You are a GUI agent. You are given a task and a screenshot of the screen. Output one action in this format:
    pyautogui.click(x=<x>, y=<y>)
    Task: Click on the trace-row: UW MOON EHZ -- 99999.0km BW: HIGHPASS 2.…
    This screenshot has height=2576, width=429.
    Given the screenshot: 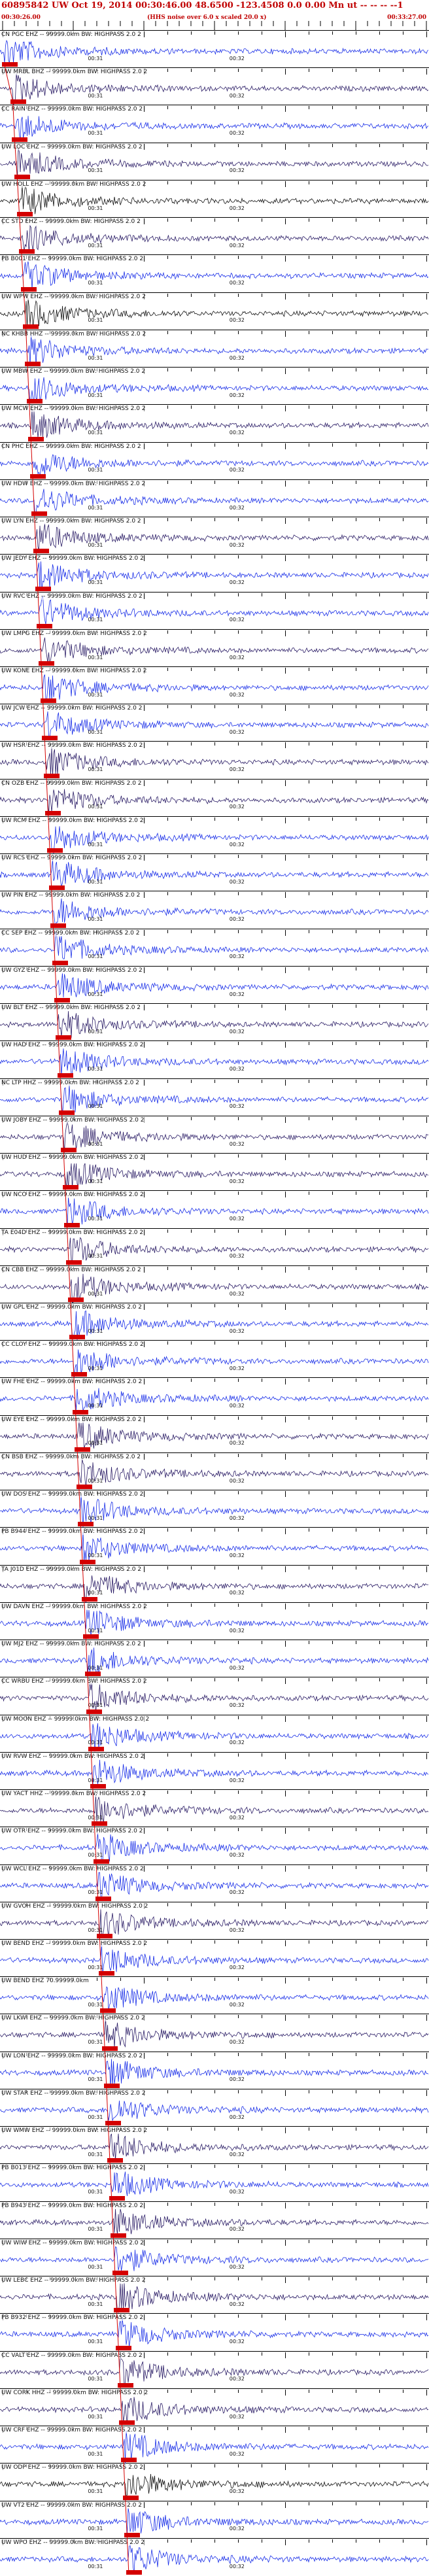 What is the action you would take?
    pyautogui.click(x=214, y=1734)
    